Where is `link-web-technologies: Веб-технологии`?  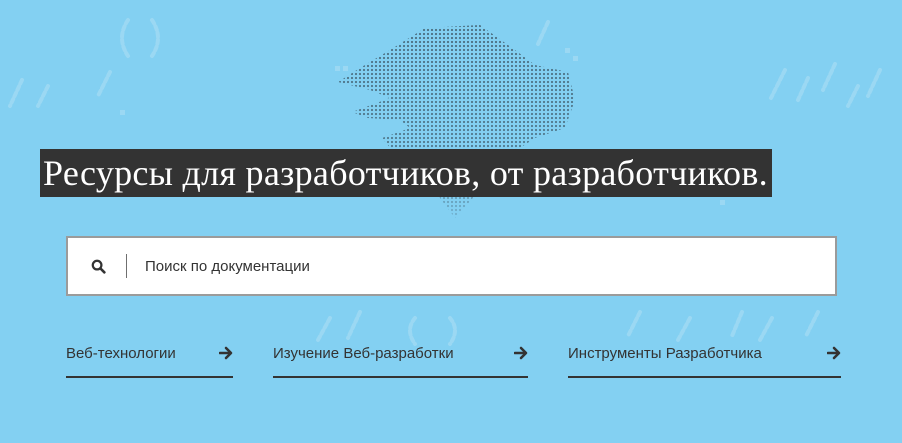
link-web-technologies: Веб-технологии is located at coordinates (149, 358).